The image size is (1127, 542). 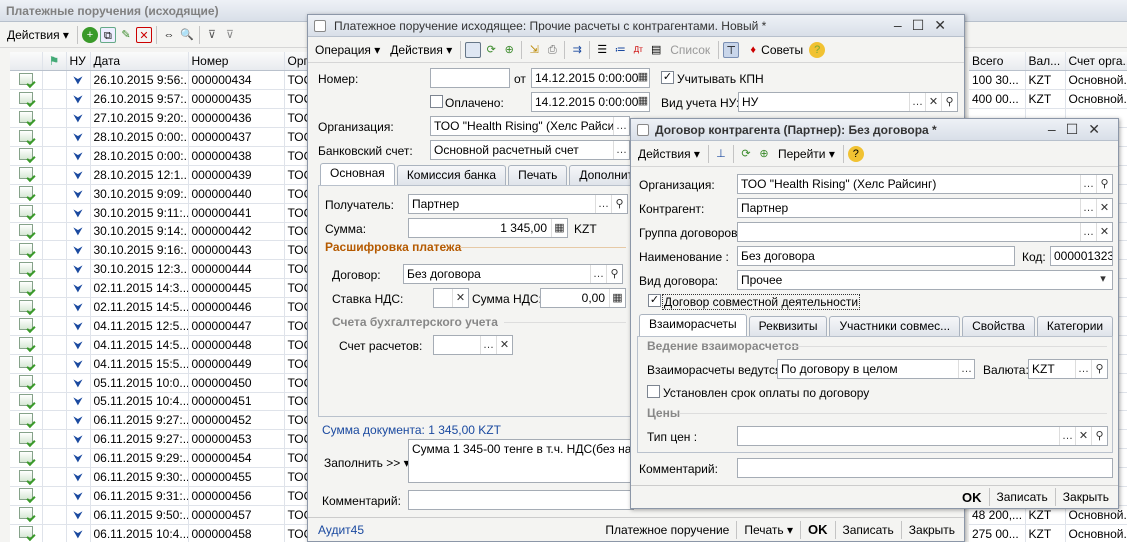 I want to click on table-row: ⮟06.11.2015 9:50:...000000457ТОО, so click(x=160, y=515).